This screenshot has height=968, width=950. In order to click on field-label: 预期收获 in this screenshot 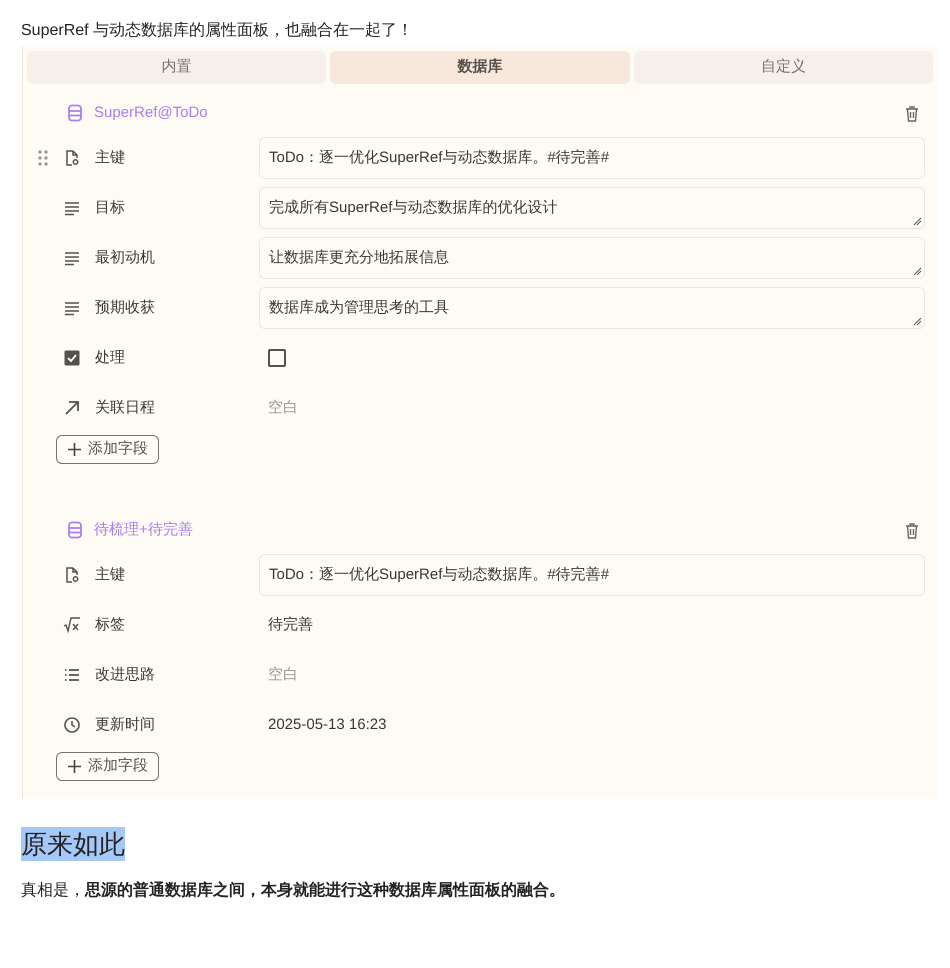, I will do `click(125, 308)`.